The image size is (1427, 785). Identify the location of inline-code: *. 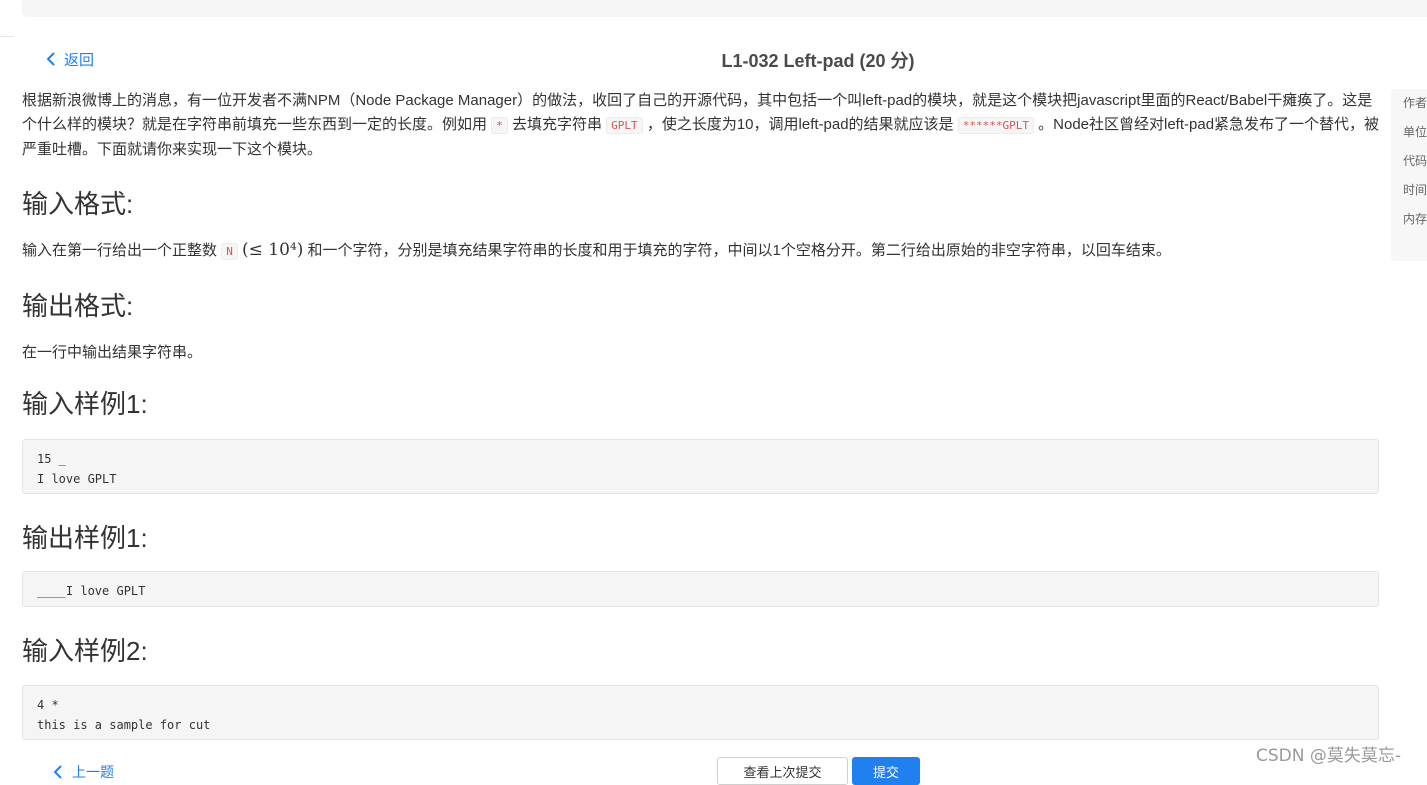
(499, 125).